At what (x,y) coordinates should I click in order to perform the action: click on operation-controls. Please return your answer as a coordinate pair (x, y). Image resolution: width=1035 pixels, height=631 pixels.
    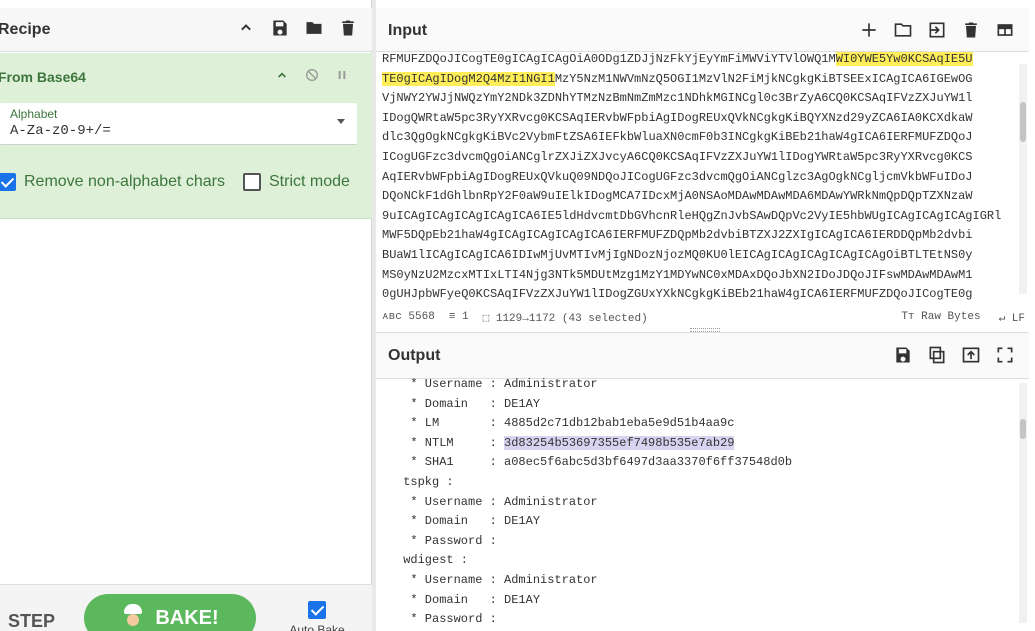
    Looking at the image, I should click on (312, 77).